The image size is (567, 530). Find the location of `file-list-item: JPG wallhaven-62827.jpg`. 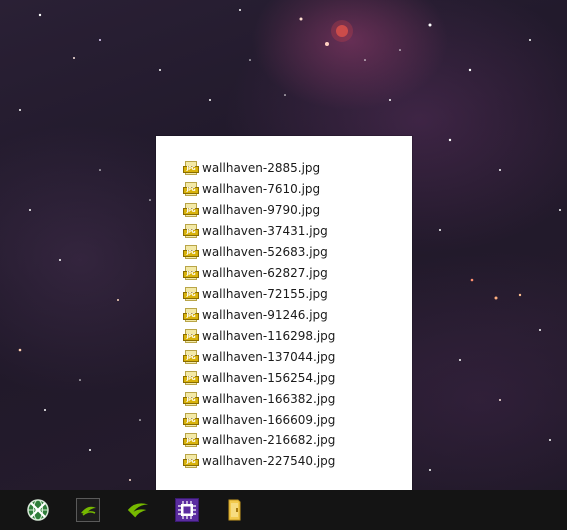

file-list-item: JPG wallhaven-62827.jpg is located at coordinates (259, 273).